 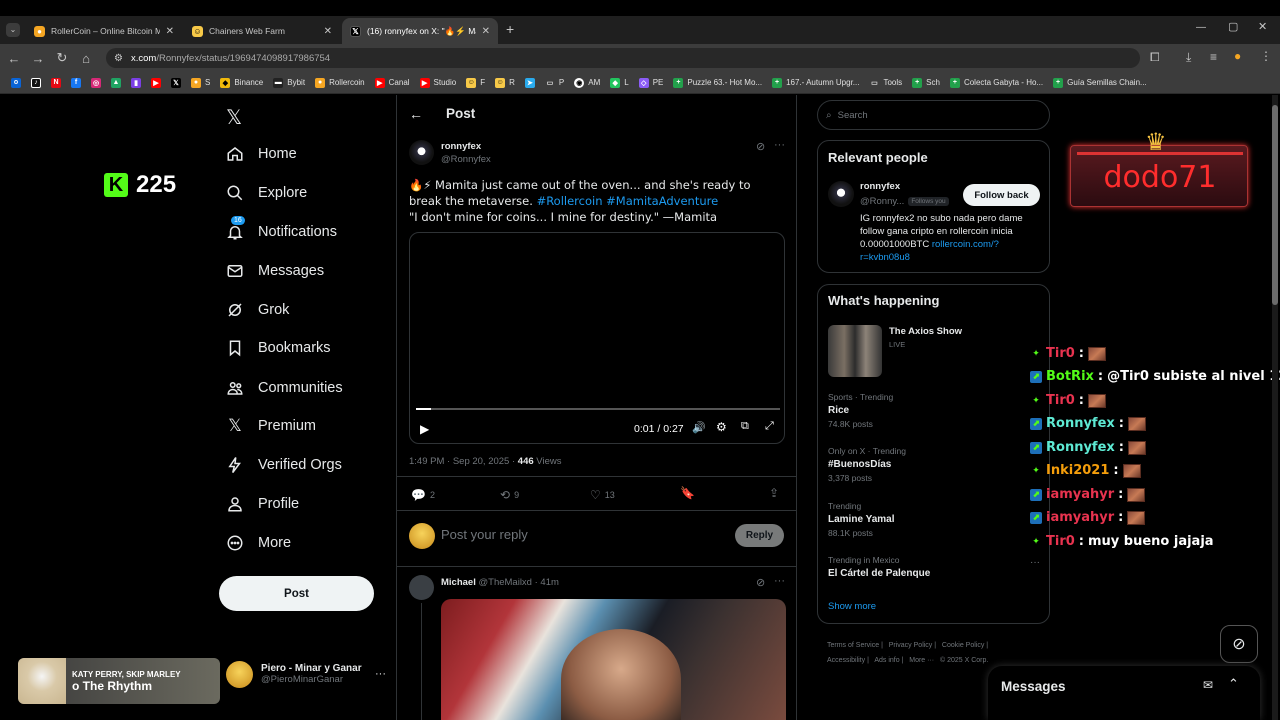 I want to click on nav-profile: Profile, so click(x=262, y=504).